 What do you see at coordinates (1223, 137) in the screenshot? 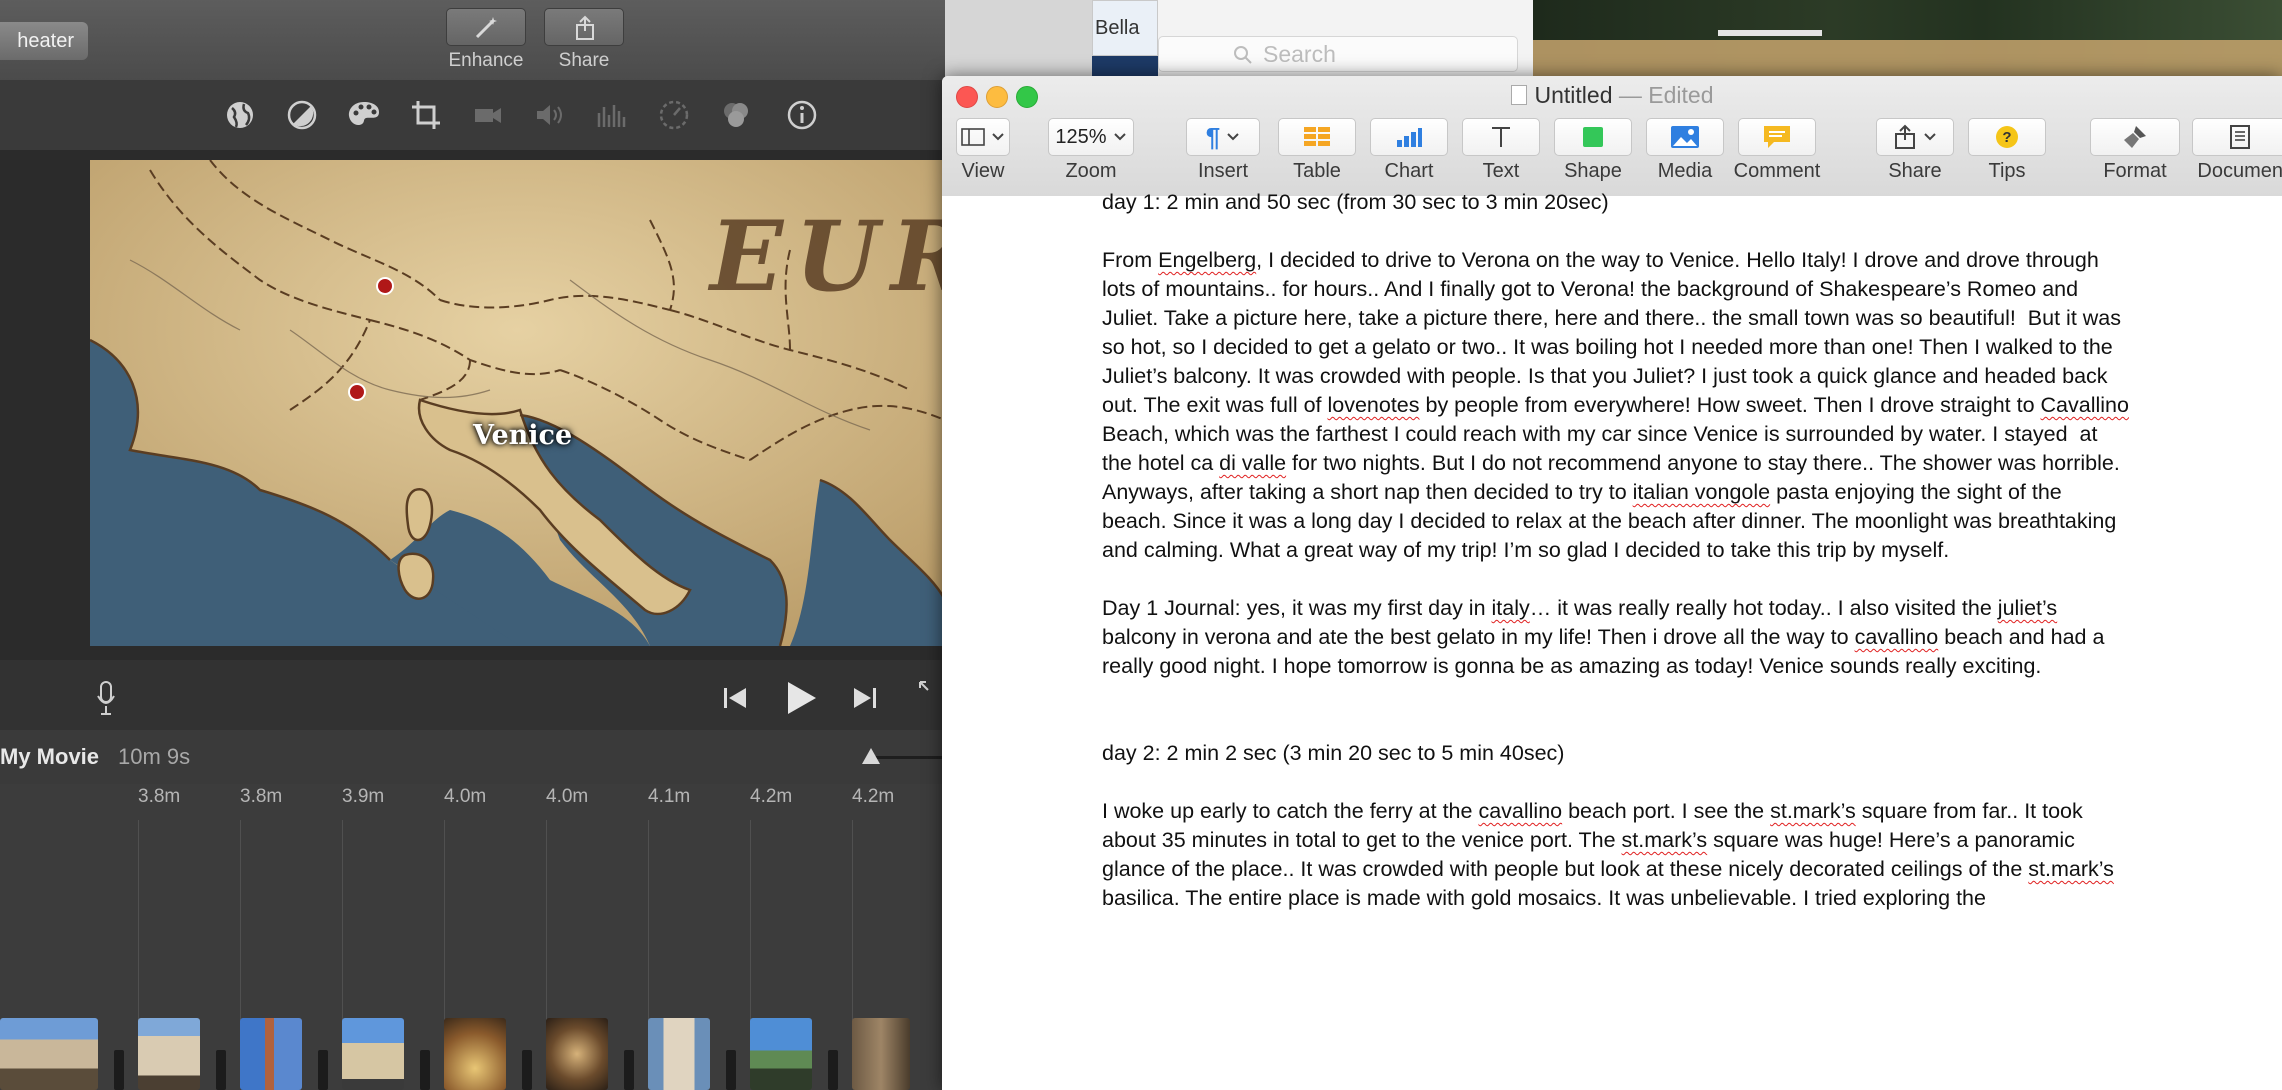
I see `insert-button: ¶` at bounding box center [1223, 137].